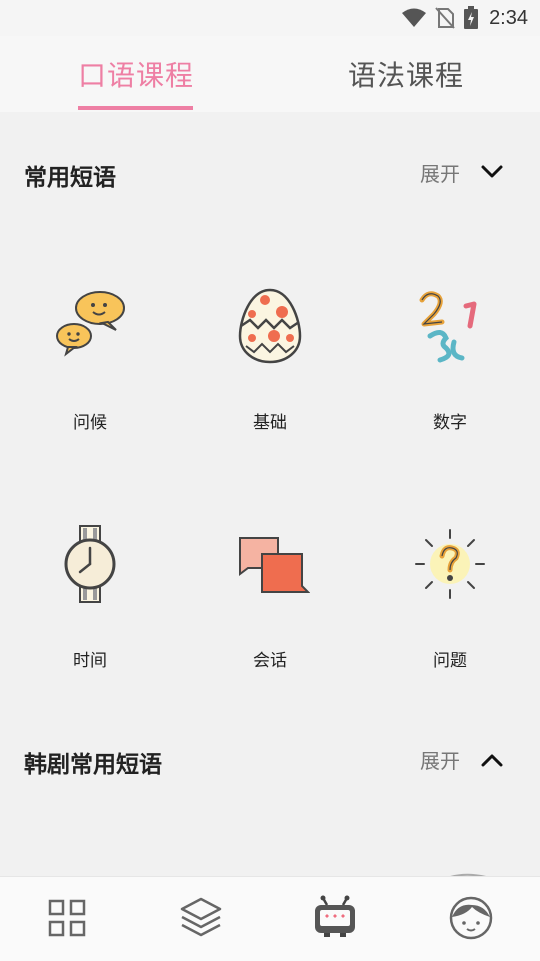 The image size is (540, 961). I want to click on section-title: 韩剧常用短语, so click(93, 765).